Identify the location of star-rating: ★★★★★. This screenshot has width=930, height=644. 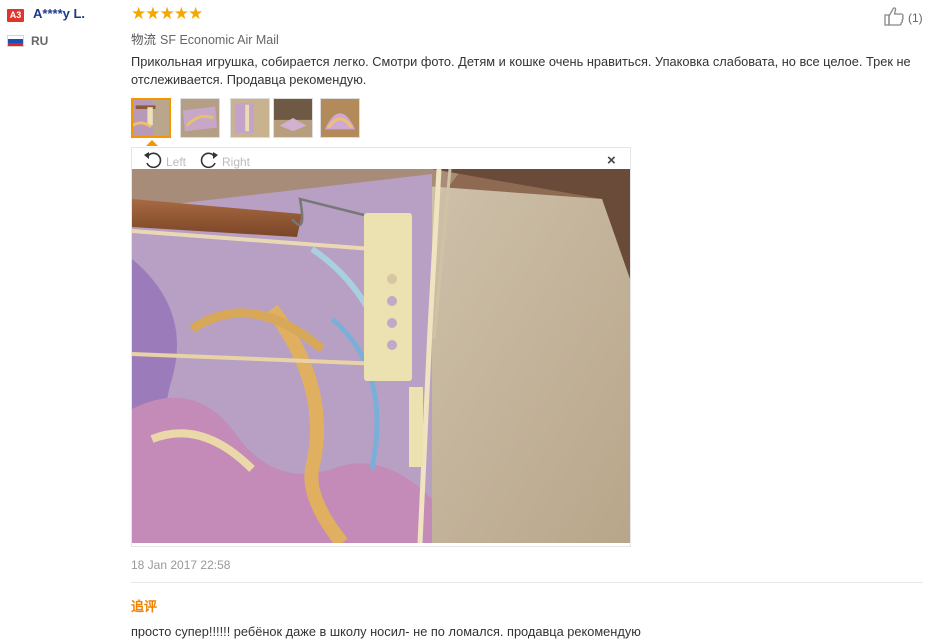
(167, 13).